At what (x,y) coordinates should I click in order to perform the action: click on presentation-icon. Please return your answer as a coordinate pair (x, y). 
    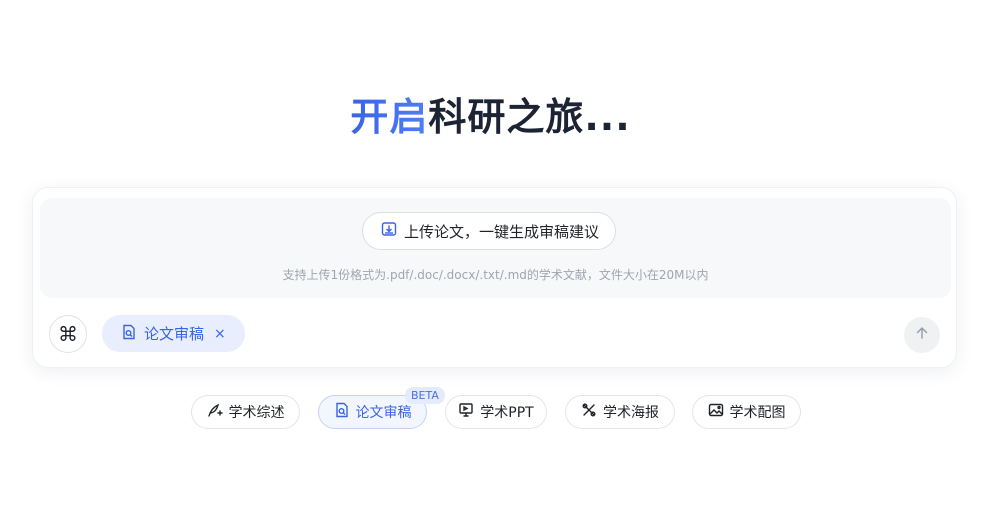
    Looking at the image, I should click on (466, 412).